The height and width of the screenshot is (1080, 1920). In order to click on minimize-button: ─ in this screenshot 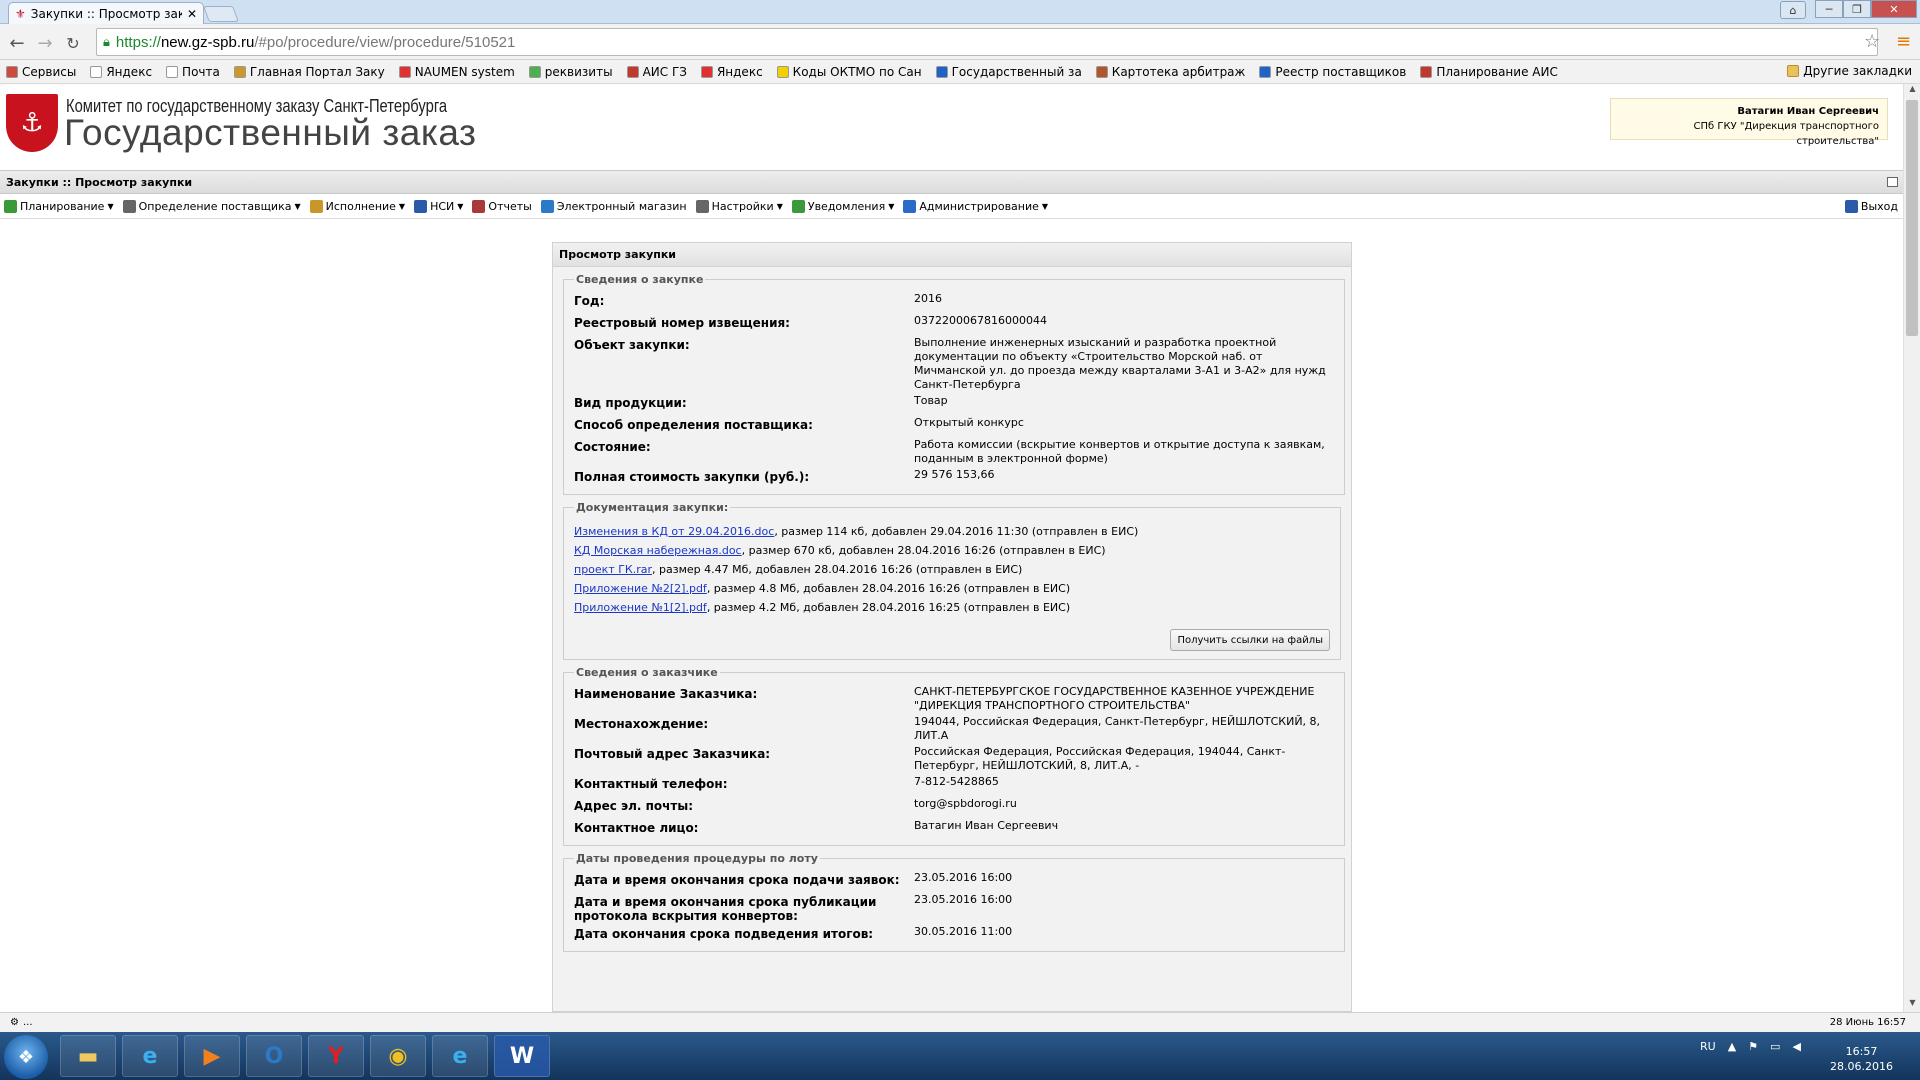, I will do `click(1829, 9)`.